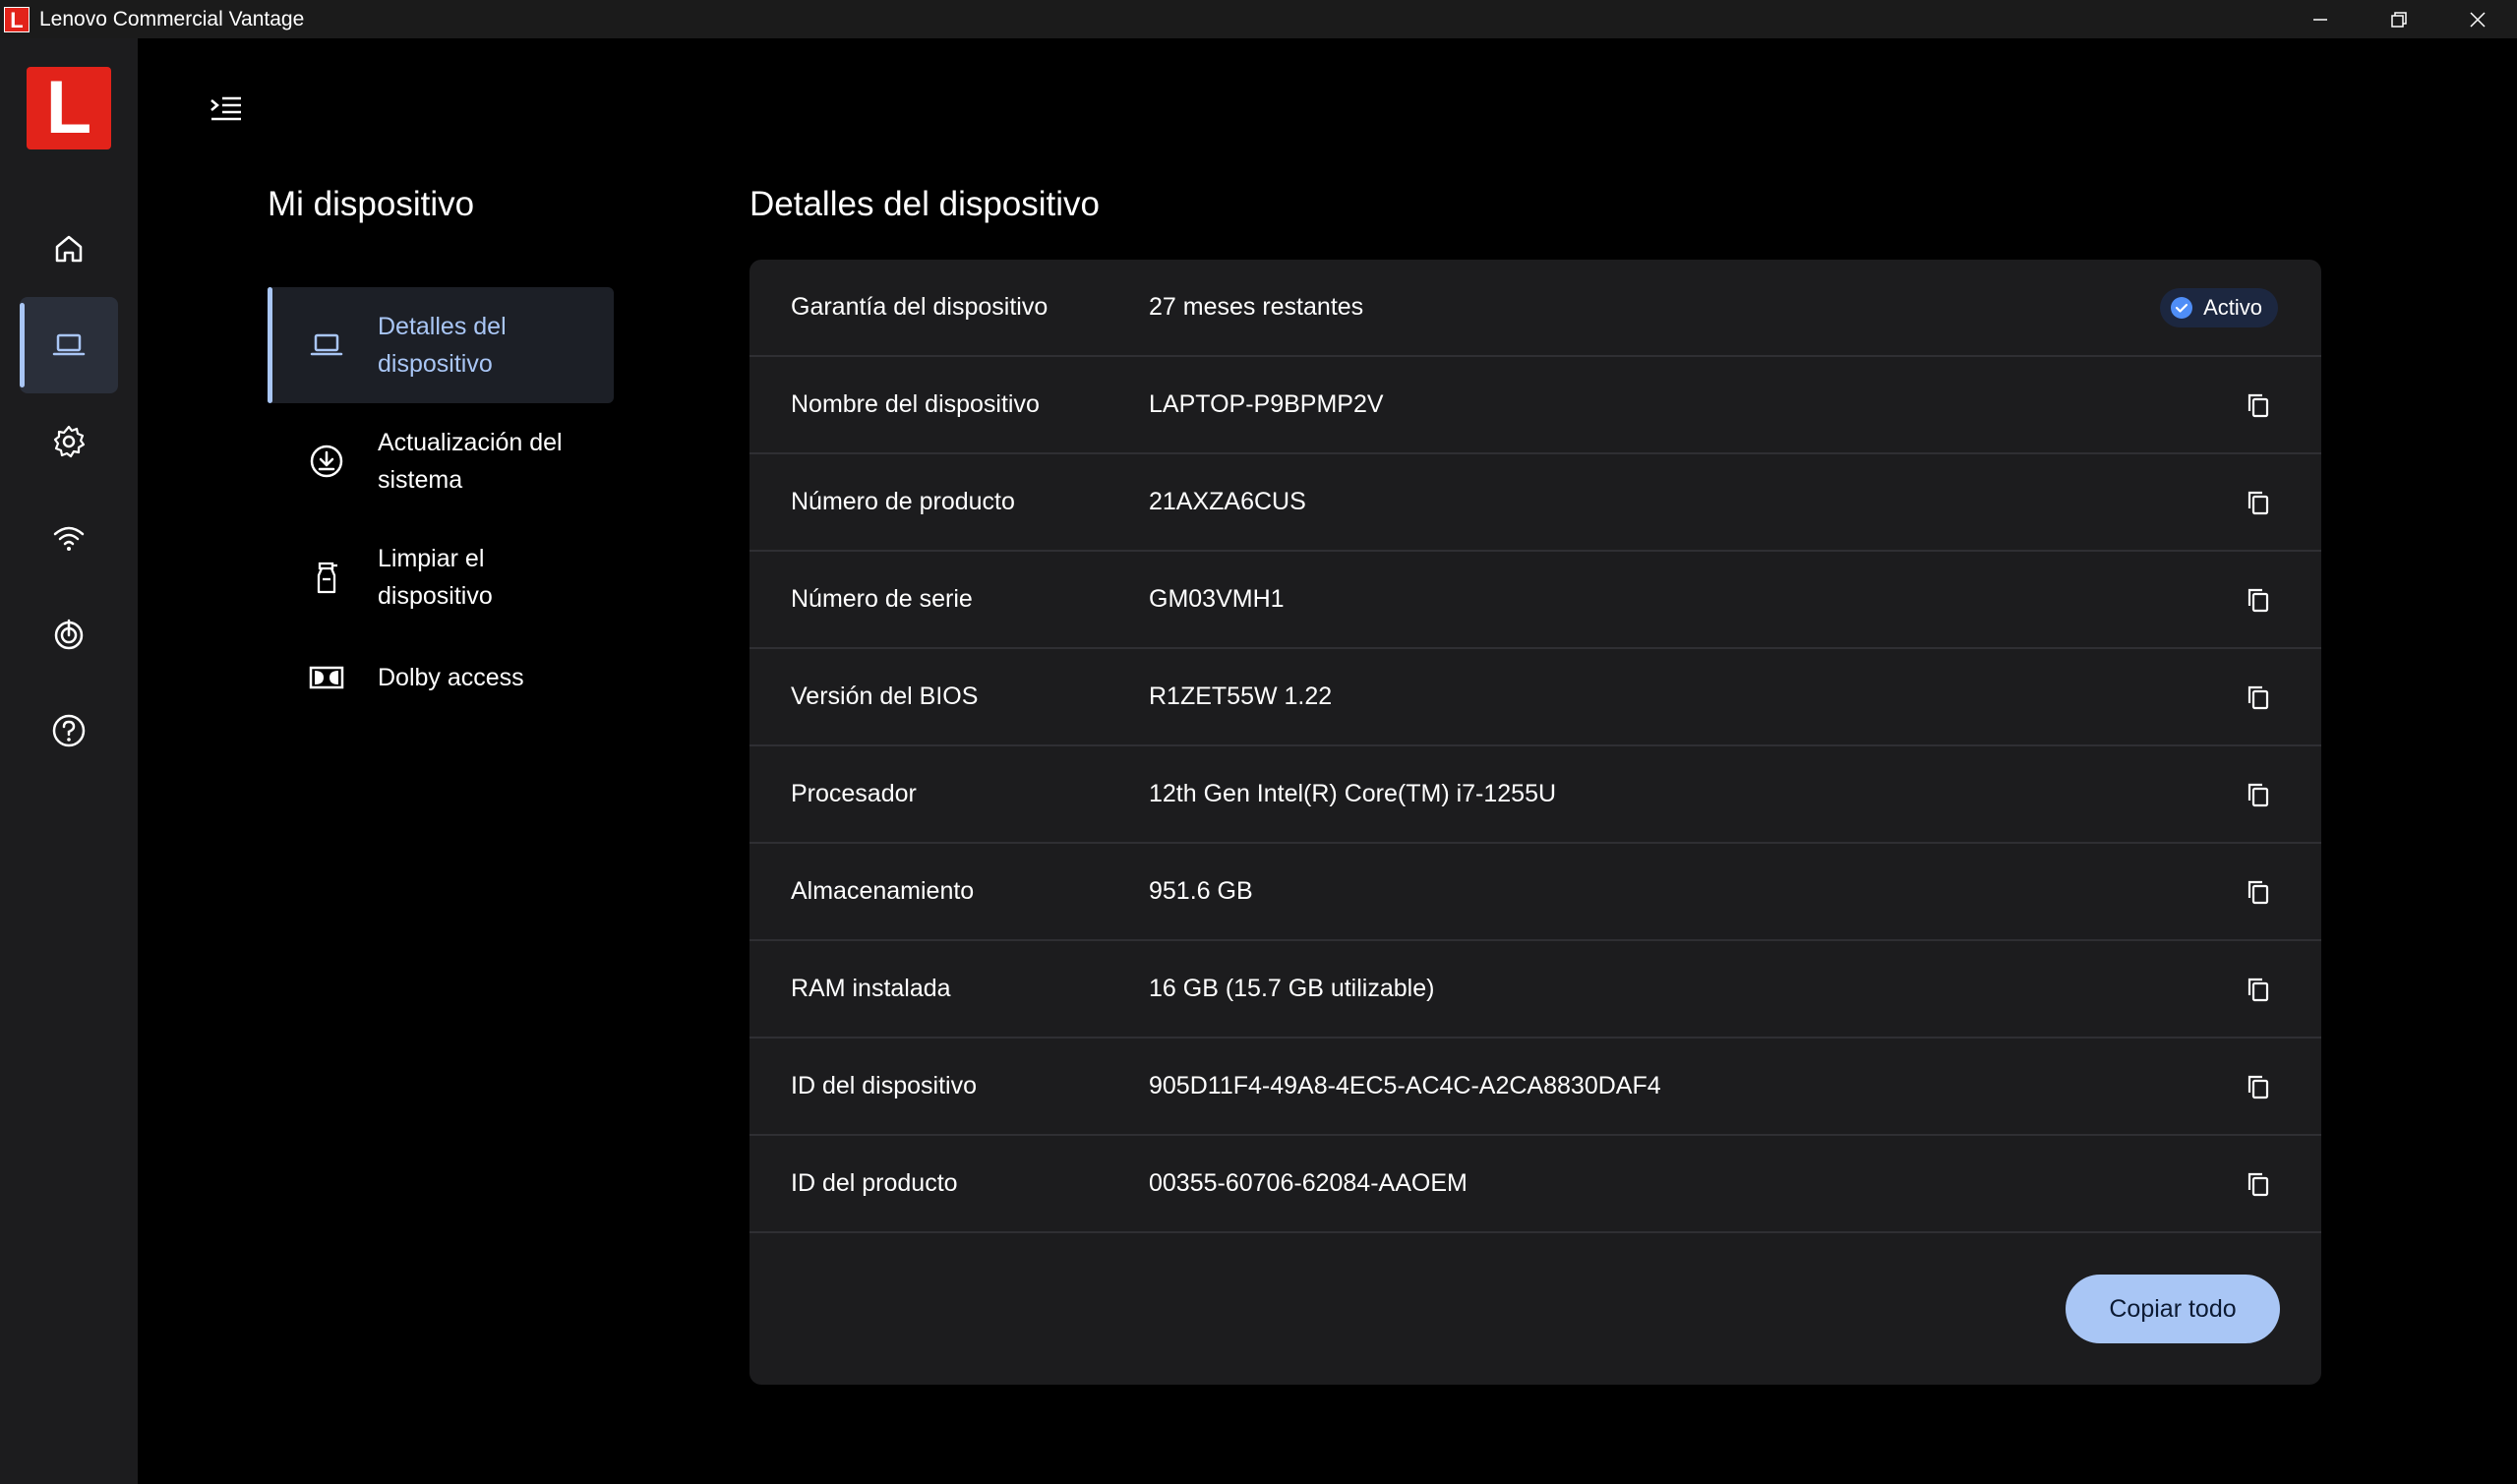 This screenshot has height=1484, width=2517. Describe the element at coordinates (920, 307) in the screenshot. I see `detail-label: Garantía del dispositivo` at that location.